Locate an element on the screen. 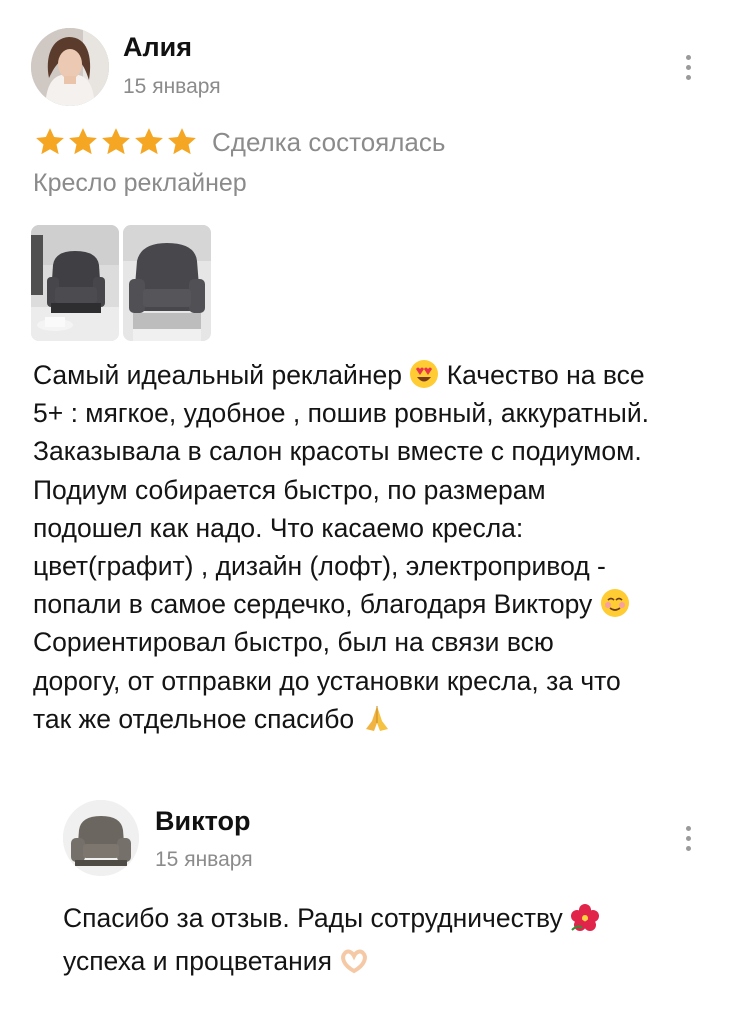 The image size is (755, 1024). smiling-face-emoji is located at coordinates (614, 603).